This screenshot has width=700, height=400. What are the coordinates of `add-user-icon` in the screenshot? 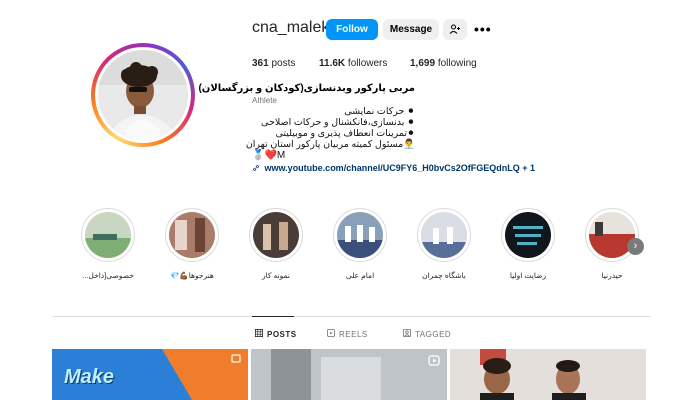 It's located at (454, 29).